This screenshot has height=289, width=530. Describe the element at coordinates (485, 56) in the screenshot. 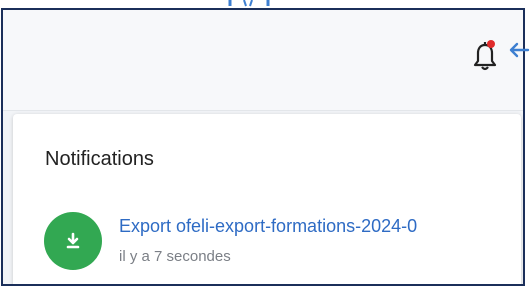

I see `notifications-button` at that location.